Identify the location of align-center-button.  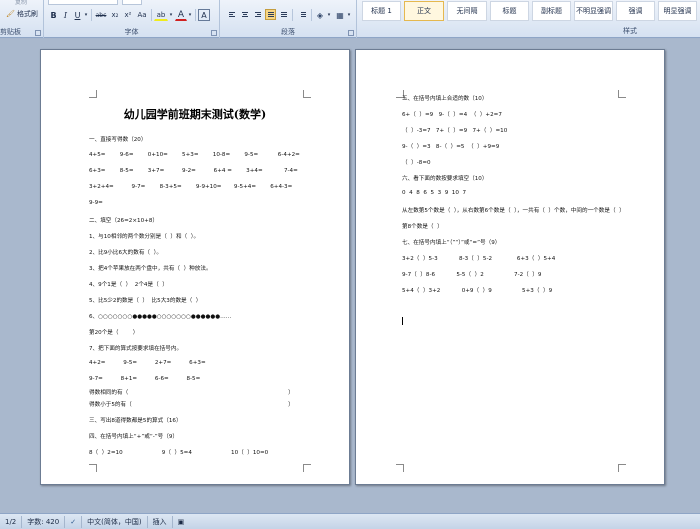
(244, 14).